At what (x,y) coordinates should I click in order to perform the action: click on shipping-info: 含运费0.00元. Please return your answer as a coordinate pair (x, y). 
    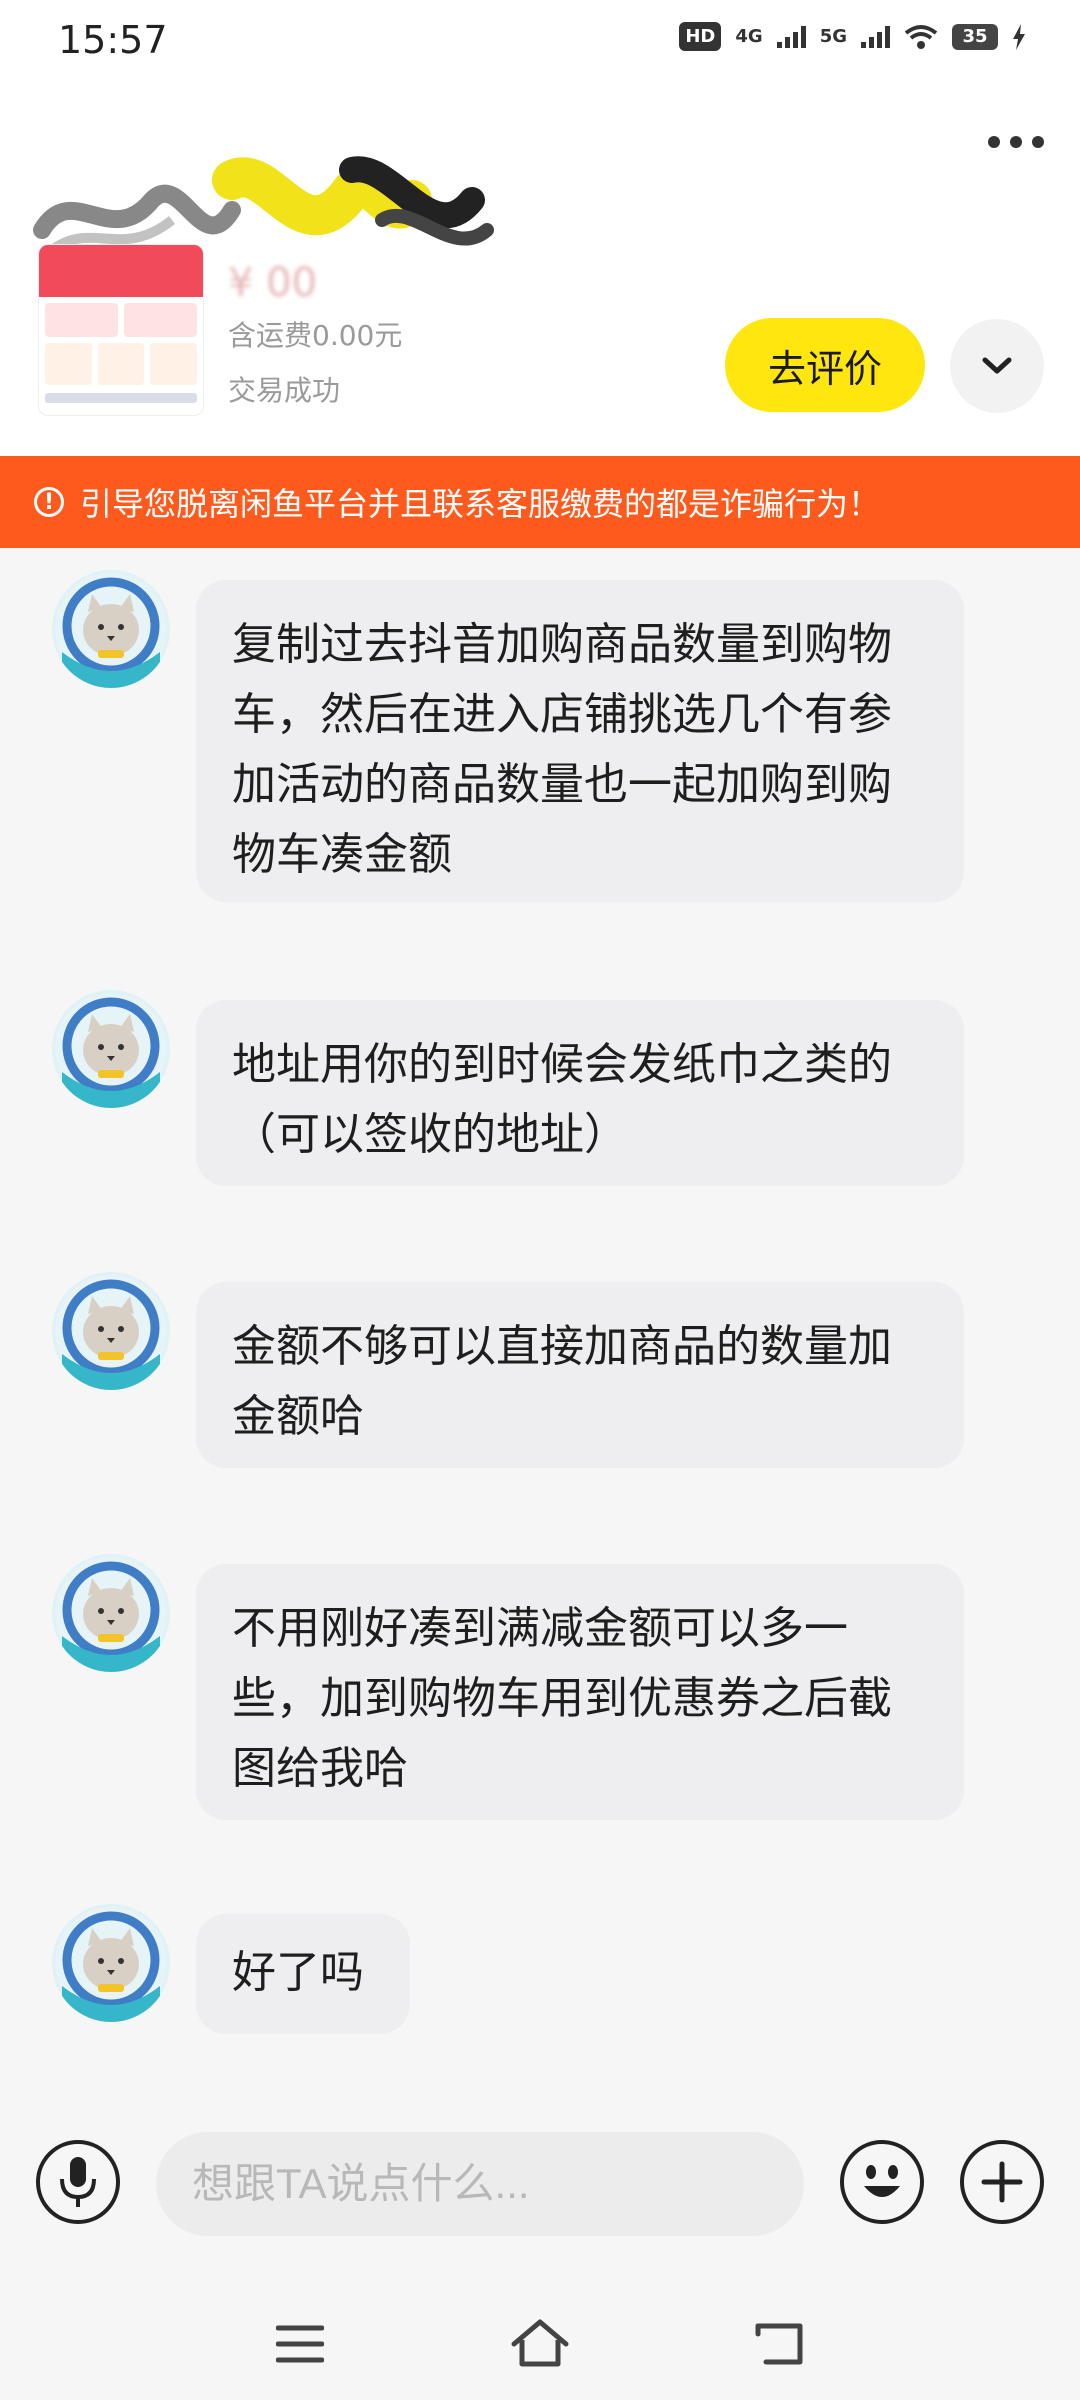
    Looking at the image, I should click on (315, 335).